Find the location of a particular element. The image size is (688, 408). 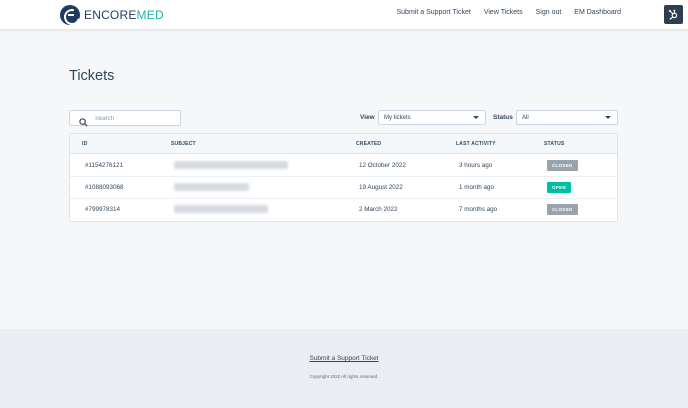

column-header-last-activity: LAST ACTIVITY is located at coordinates (476, 144).